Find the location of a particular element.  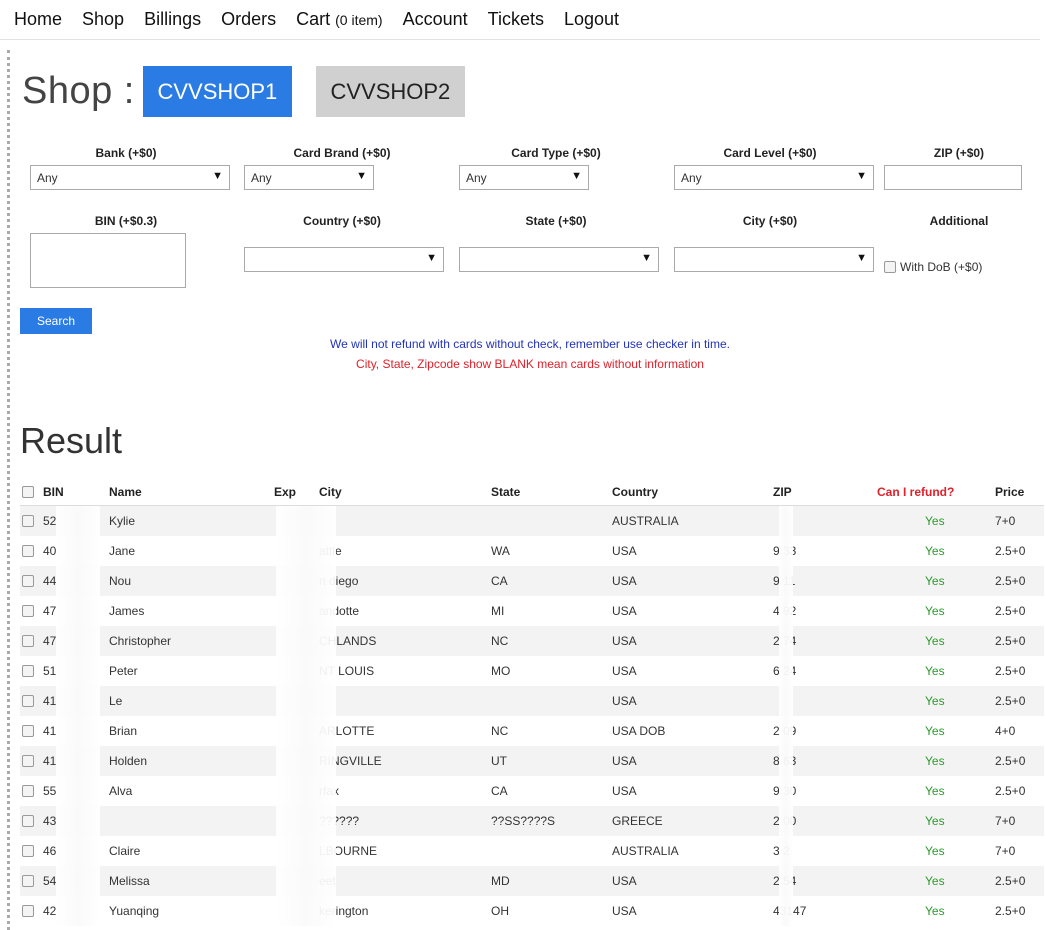

city-select: ▼ is located at coordinates (774, 259).